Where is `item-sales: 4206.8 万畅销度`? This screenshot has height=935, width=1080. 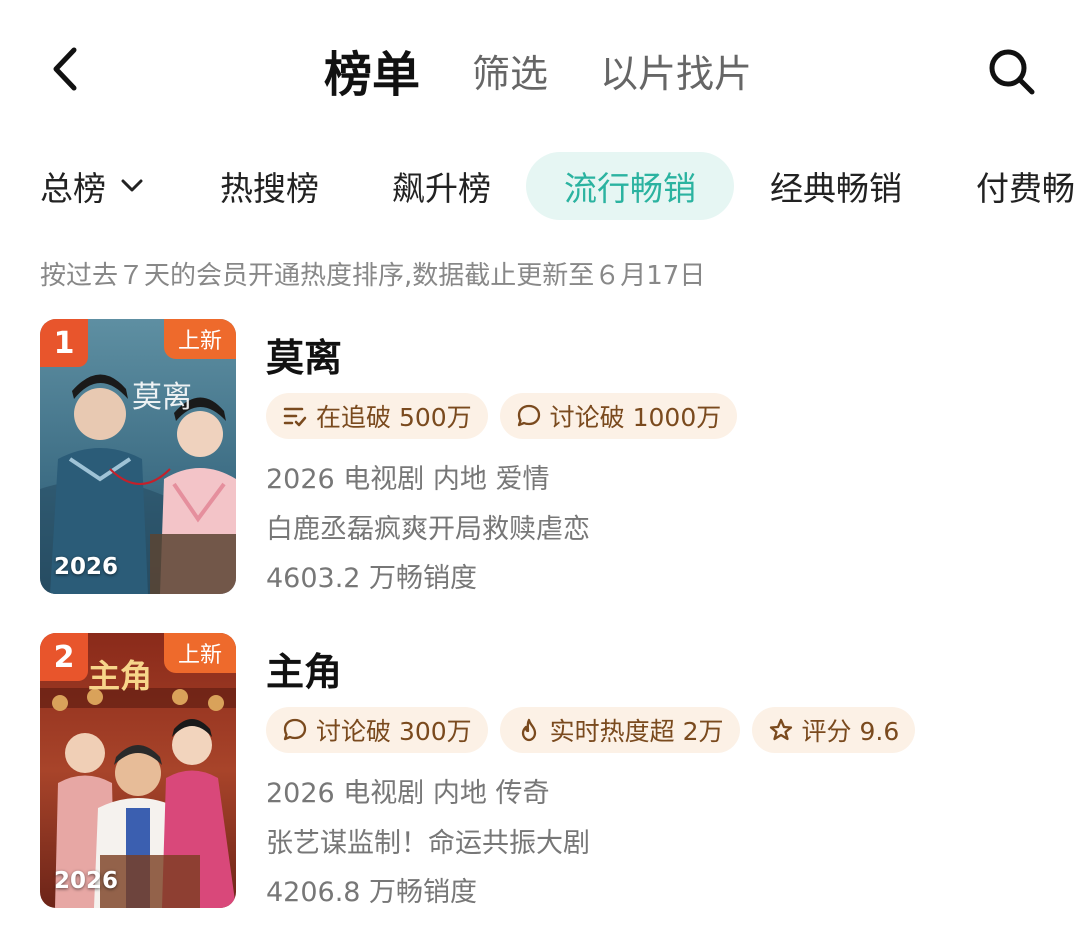 item-sales: 4206.8 万畅销度 is located at coordinates (372, 892).